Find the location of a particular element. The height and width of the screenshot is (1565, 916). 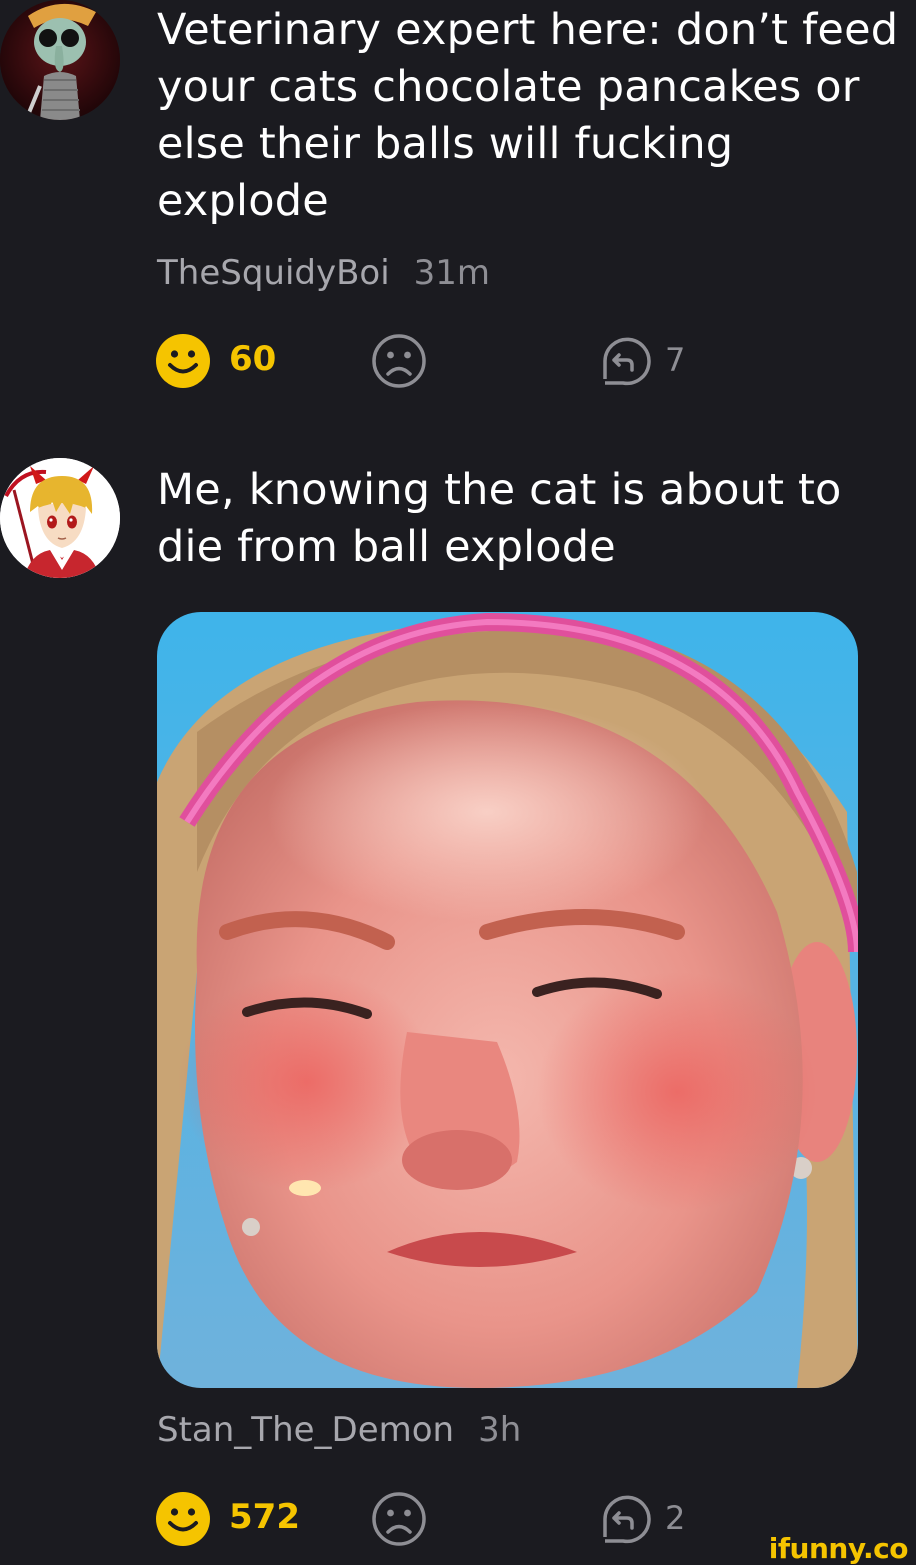

username-link: Stan_The_Demon is located at coordinates (305, 1430).